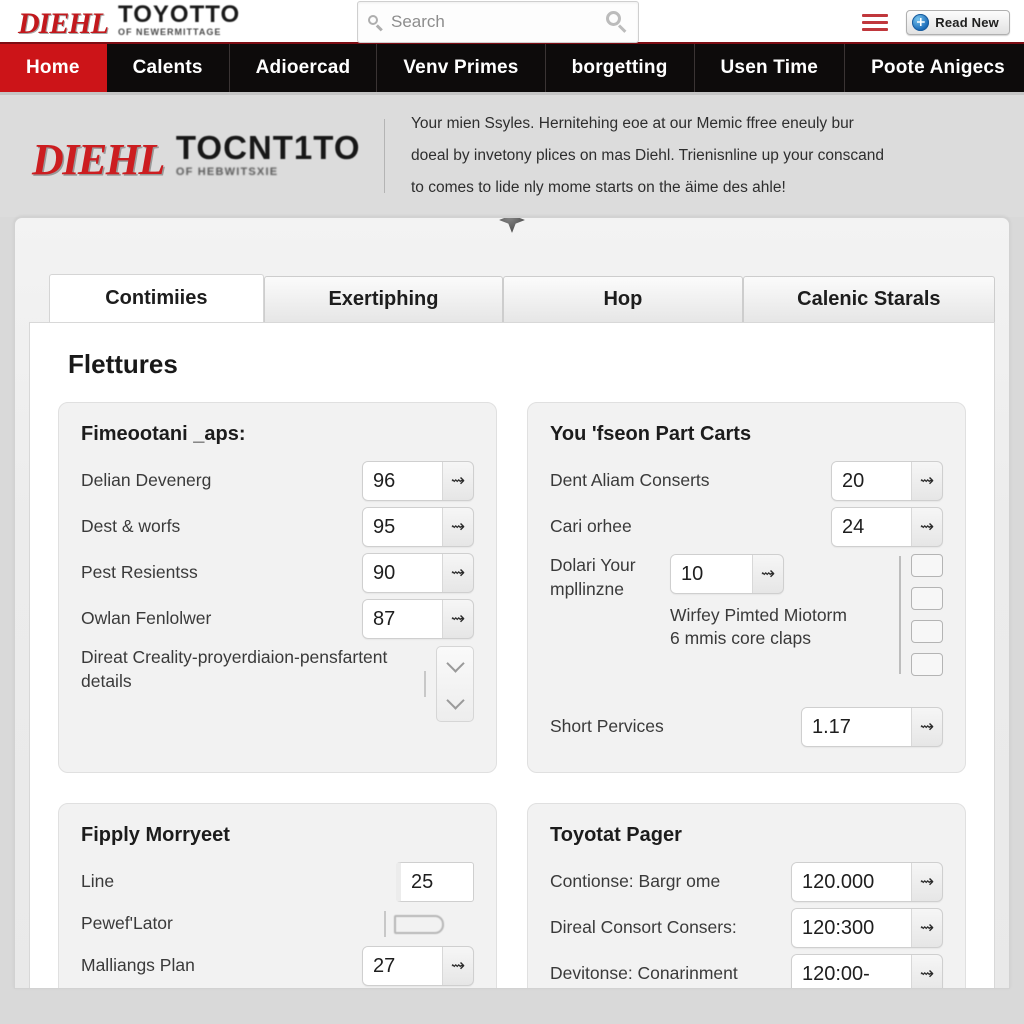 This screenshot has height=1024, width=1024. I want to click on stepper-value: 20, so click(872, 481).